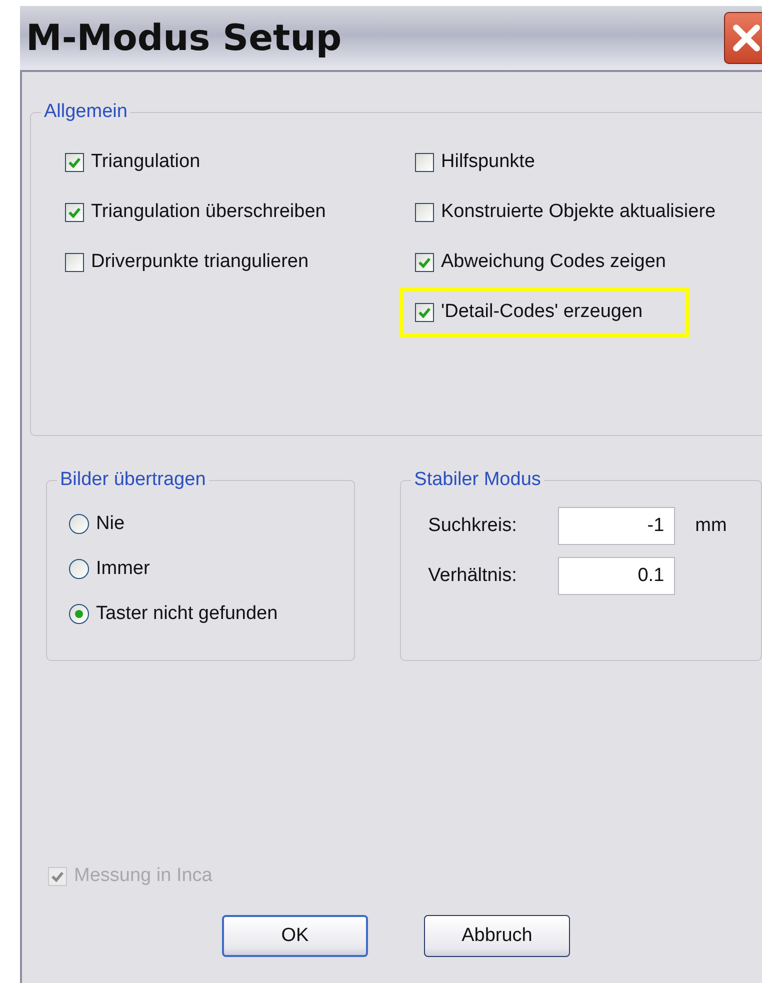  Describe the element at coordinates (542, 312) in the screenshot. I see `checkbox-label: 'Detail-Codes' erzeugen` at that location.